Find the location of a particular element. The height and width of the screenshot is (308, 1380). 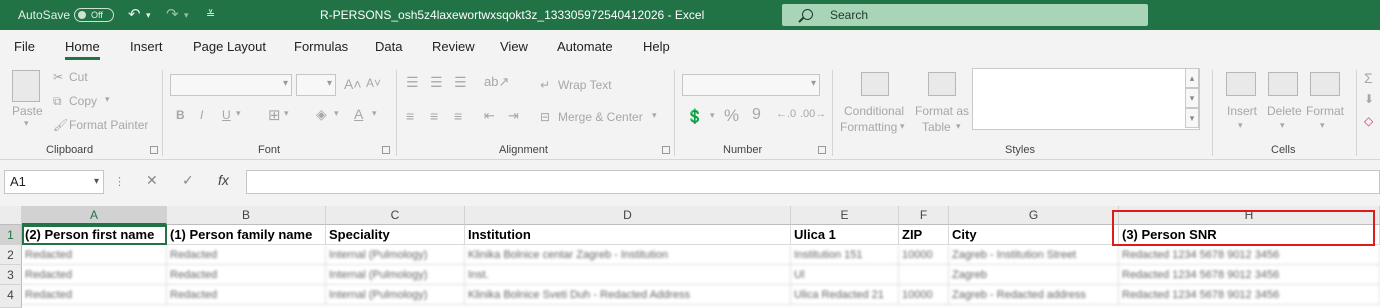

underline-button: U is located at coordinates (226, 115).